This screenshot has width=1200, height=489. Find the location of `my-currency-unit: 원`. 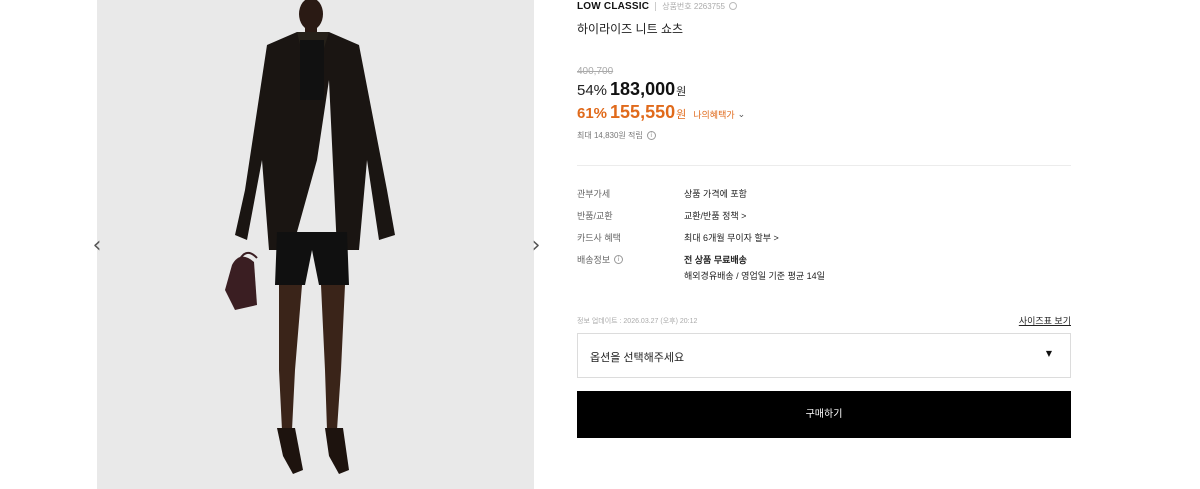

my-currency-unit: 원 is located at coordinates (681, 115).